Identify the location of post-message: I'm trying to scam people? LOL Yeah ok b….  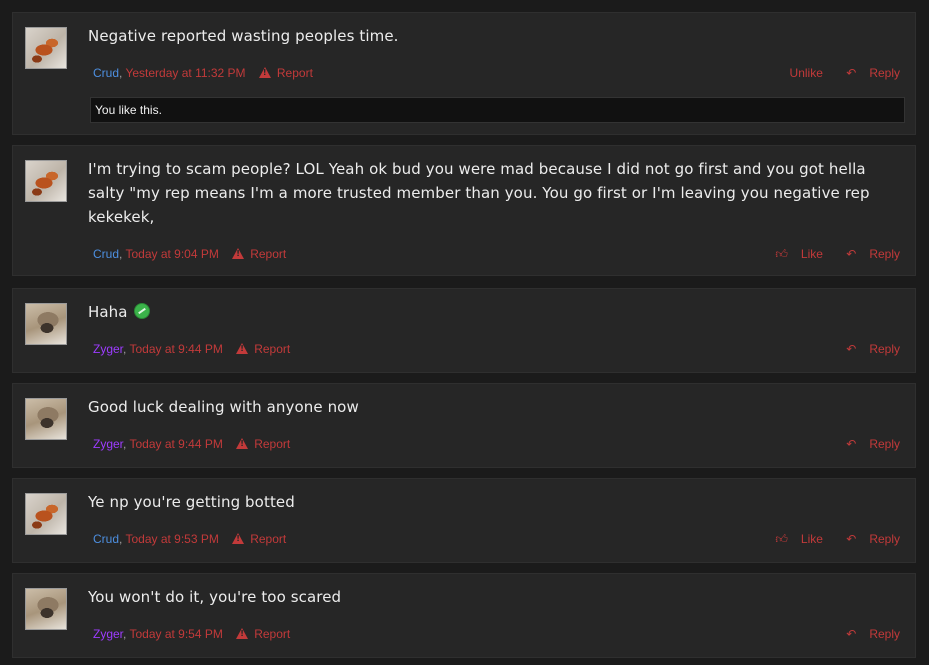
(479, 193).